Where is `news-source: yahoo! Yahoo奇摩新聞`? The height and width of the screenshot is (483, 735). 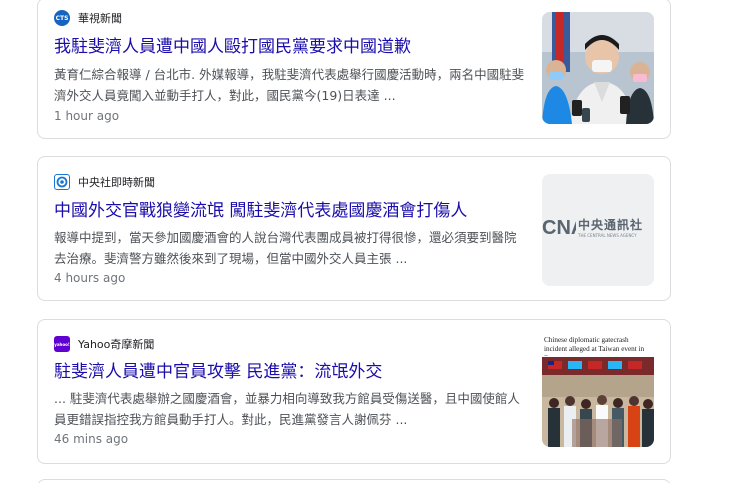 news-source: yahoo! Yahoo奇摩新聞 is located at coordinates (104, 344).